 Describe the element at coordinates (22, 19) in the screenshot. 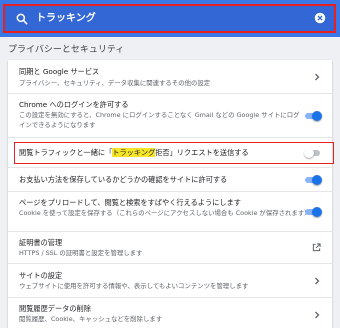

I see `search-icon` at that location.